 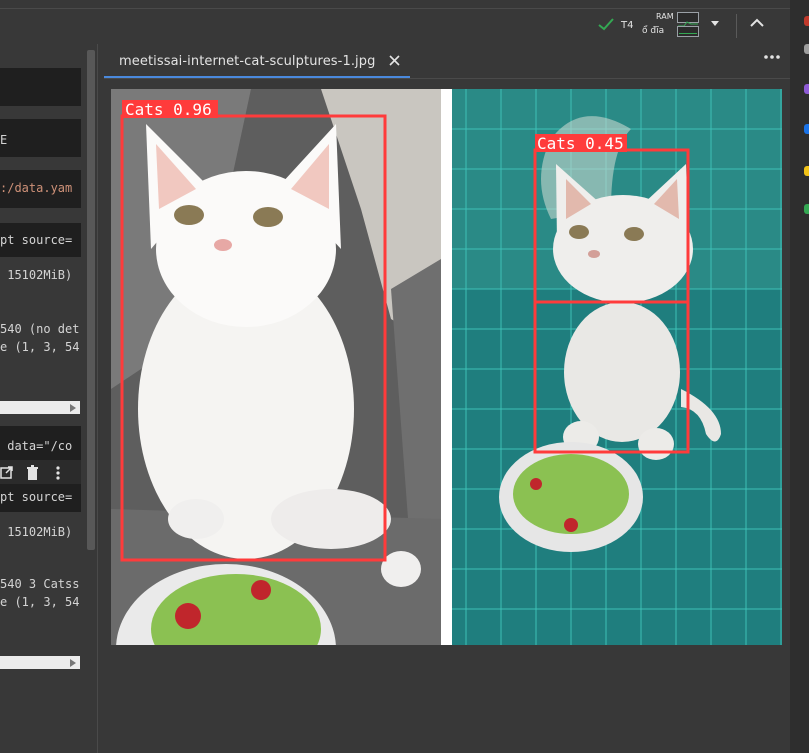 I want to click on runtime-gpu-label: T4, so click(x=627, y=25).